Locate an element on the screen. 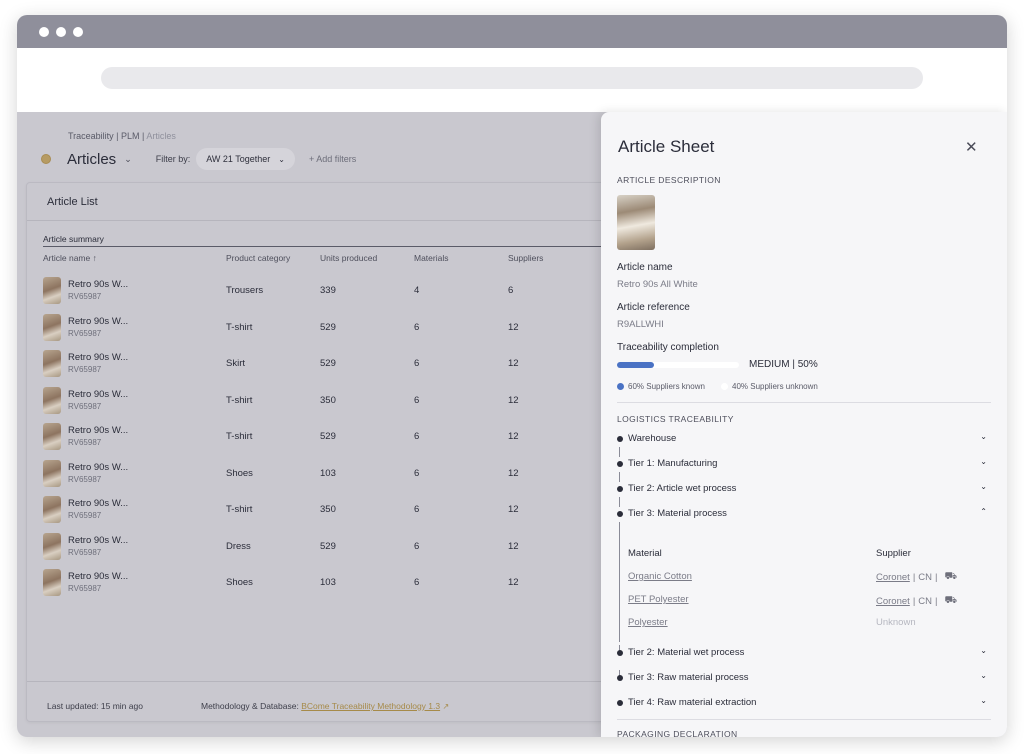 The image size is (1024, 754). units-produced-cell: 529 is located at coordinates (328, 436).